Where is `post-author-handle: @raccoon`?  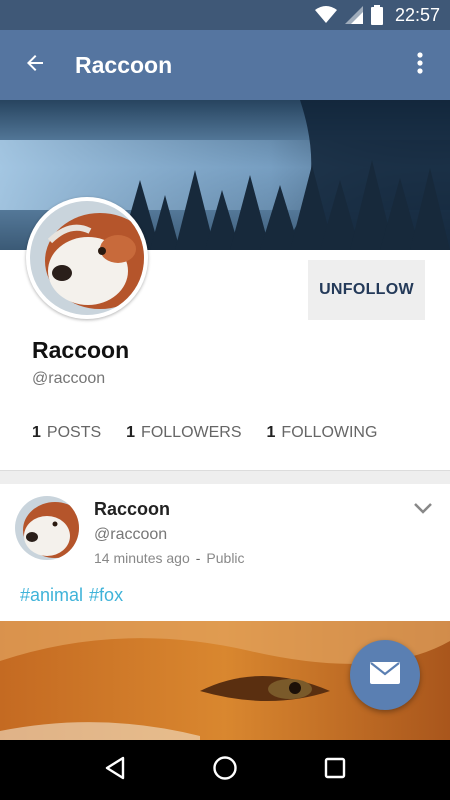 post-author-handle: @raccoon is located at coordinates (131, 534).